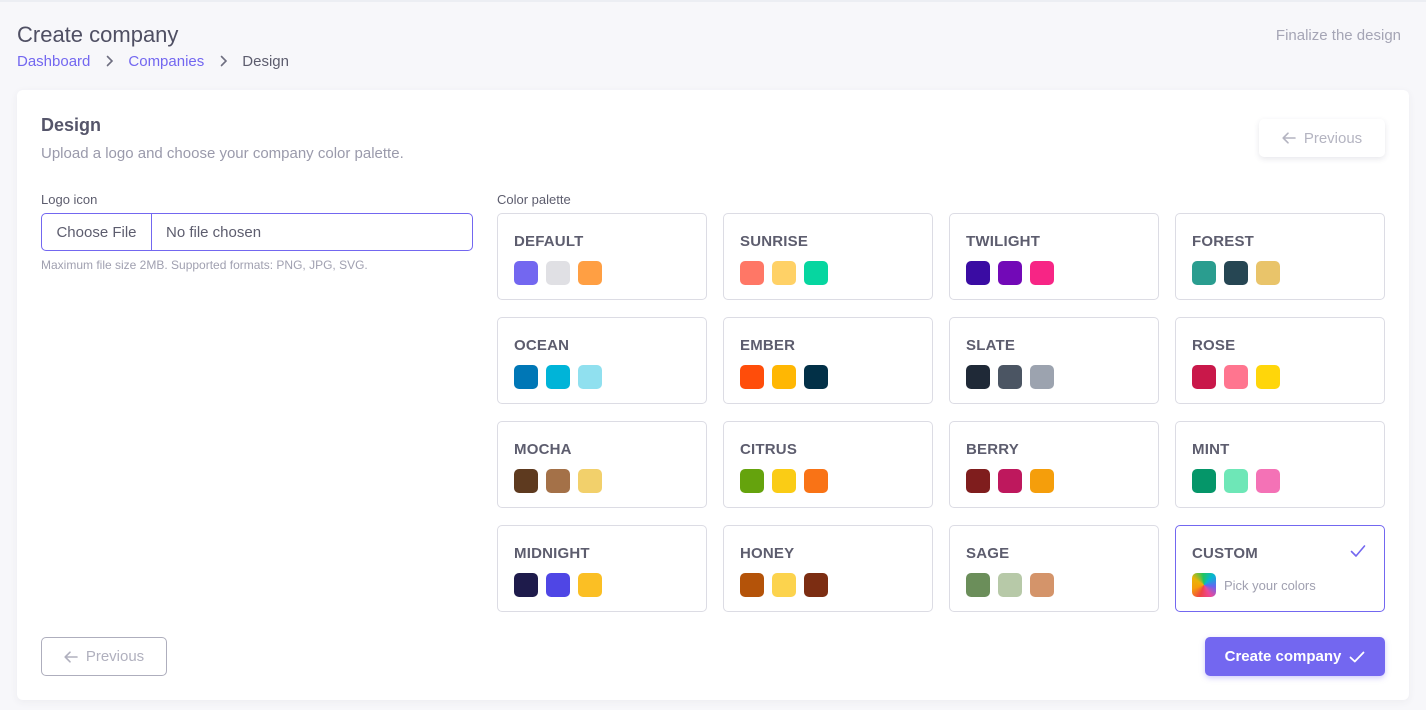  What do you see at coordinates (1338, 35) in the screenshot?
I see `step-hint: Finalize the design` at bounding box center [1338, 35].